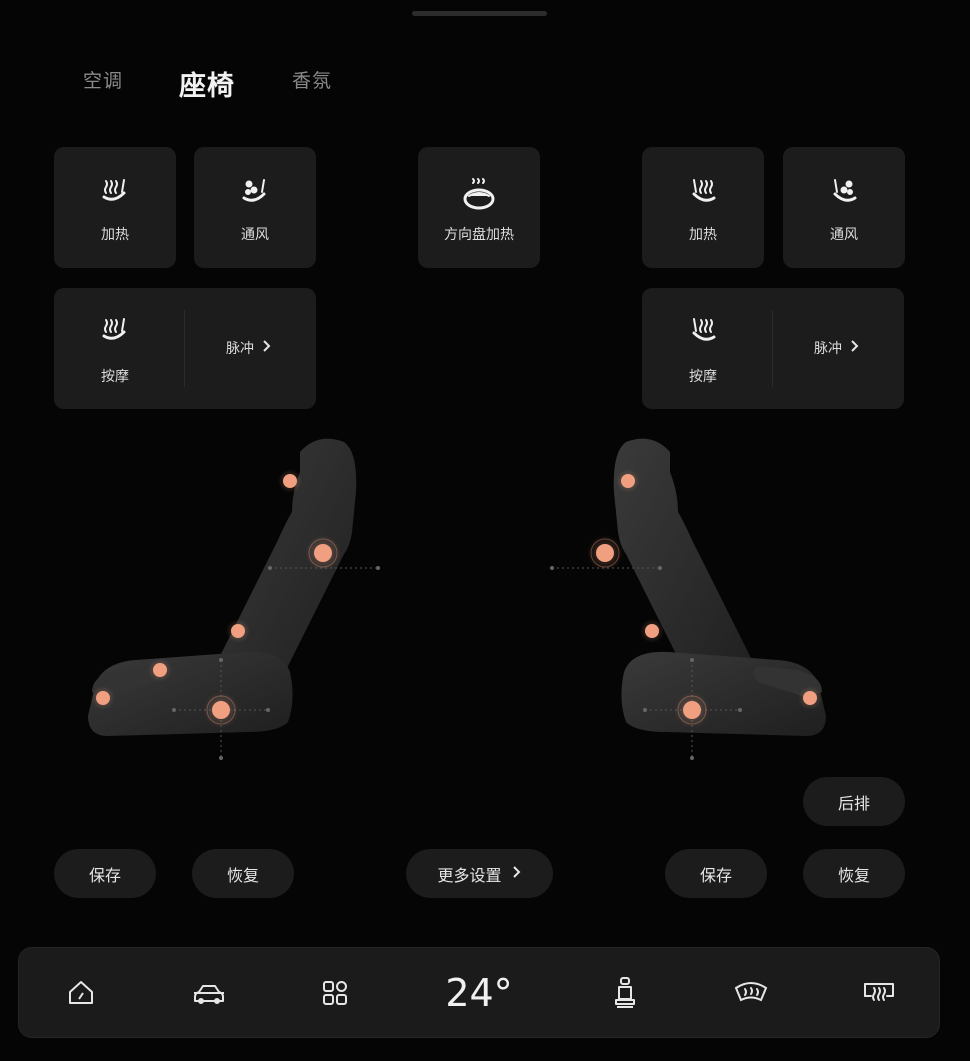 The image size is (970, 1061). Describe the element at coordinates (628, 481) in the screenshot. I see `right-headrest-node` at that location.